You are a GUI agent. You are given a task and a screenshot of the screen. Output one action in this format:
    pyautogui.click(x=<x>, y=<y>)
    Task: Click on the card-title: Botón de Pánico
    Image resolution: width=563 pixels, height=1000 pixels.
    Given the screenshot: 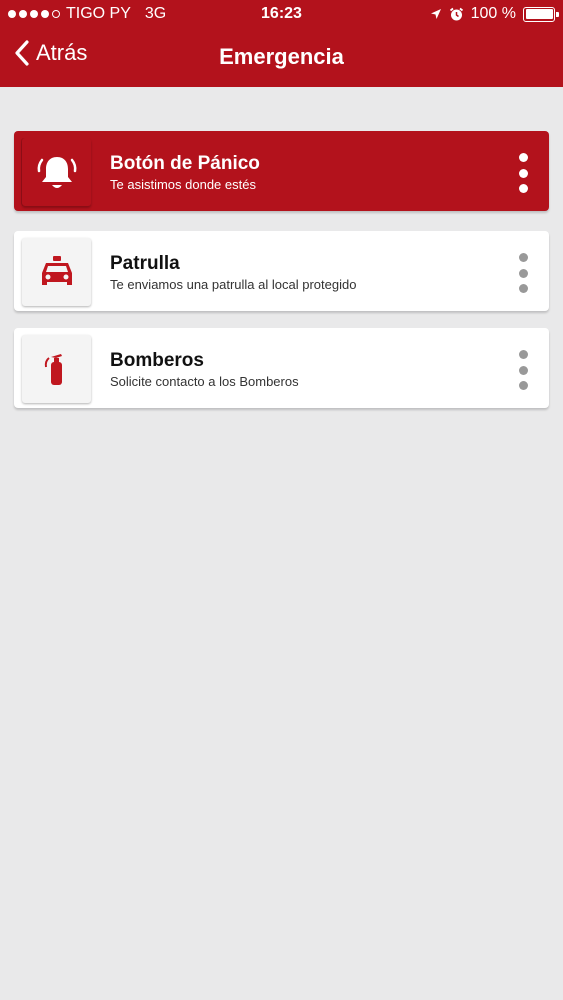 What is the action you would take?
    pyautogui.click(x=185, y=163)
    